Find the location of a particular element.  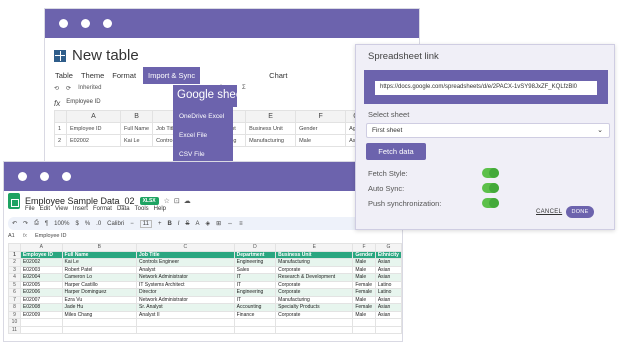

table-cell: Sr. Analyst is located at coordinates (185, 307).